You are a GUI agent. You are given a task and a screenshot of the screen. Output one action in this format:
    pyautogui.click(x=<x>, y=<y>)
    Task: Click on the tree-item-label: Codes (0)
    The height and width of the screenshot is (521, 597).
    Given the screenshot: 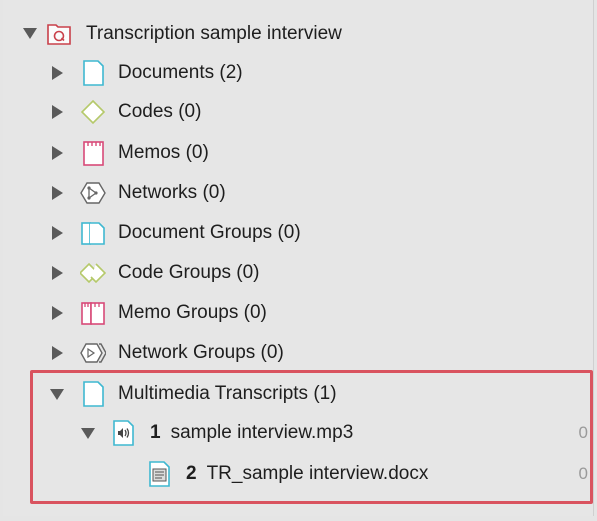 What is the action you would take?
    pyautogui.click(x=160, y=111)
    